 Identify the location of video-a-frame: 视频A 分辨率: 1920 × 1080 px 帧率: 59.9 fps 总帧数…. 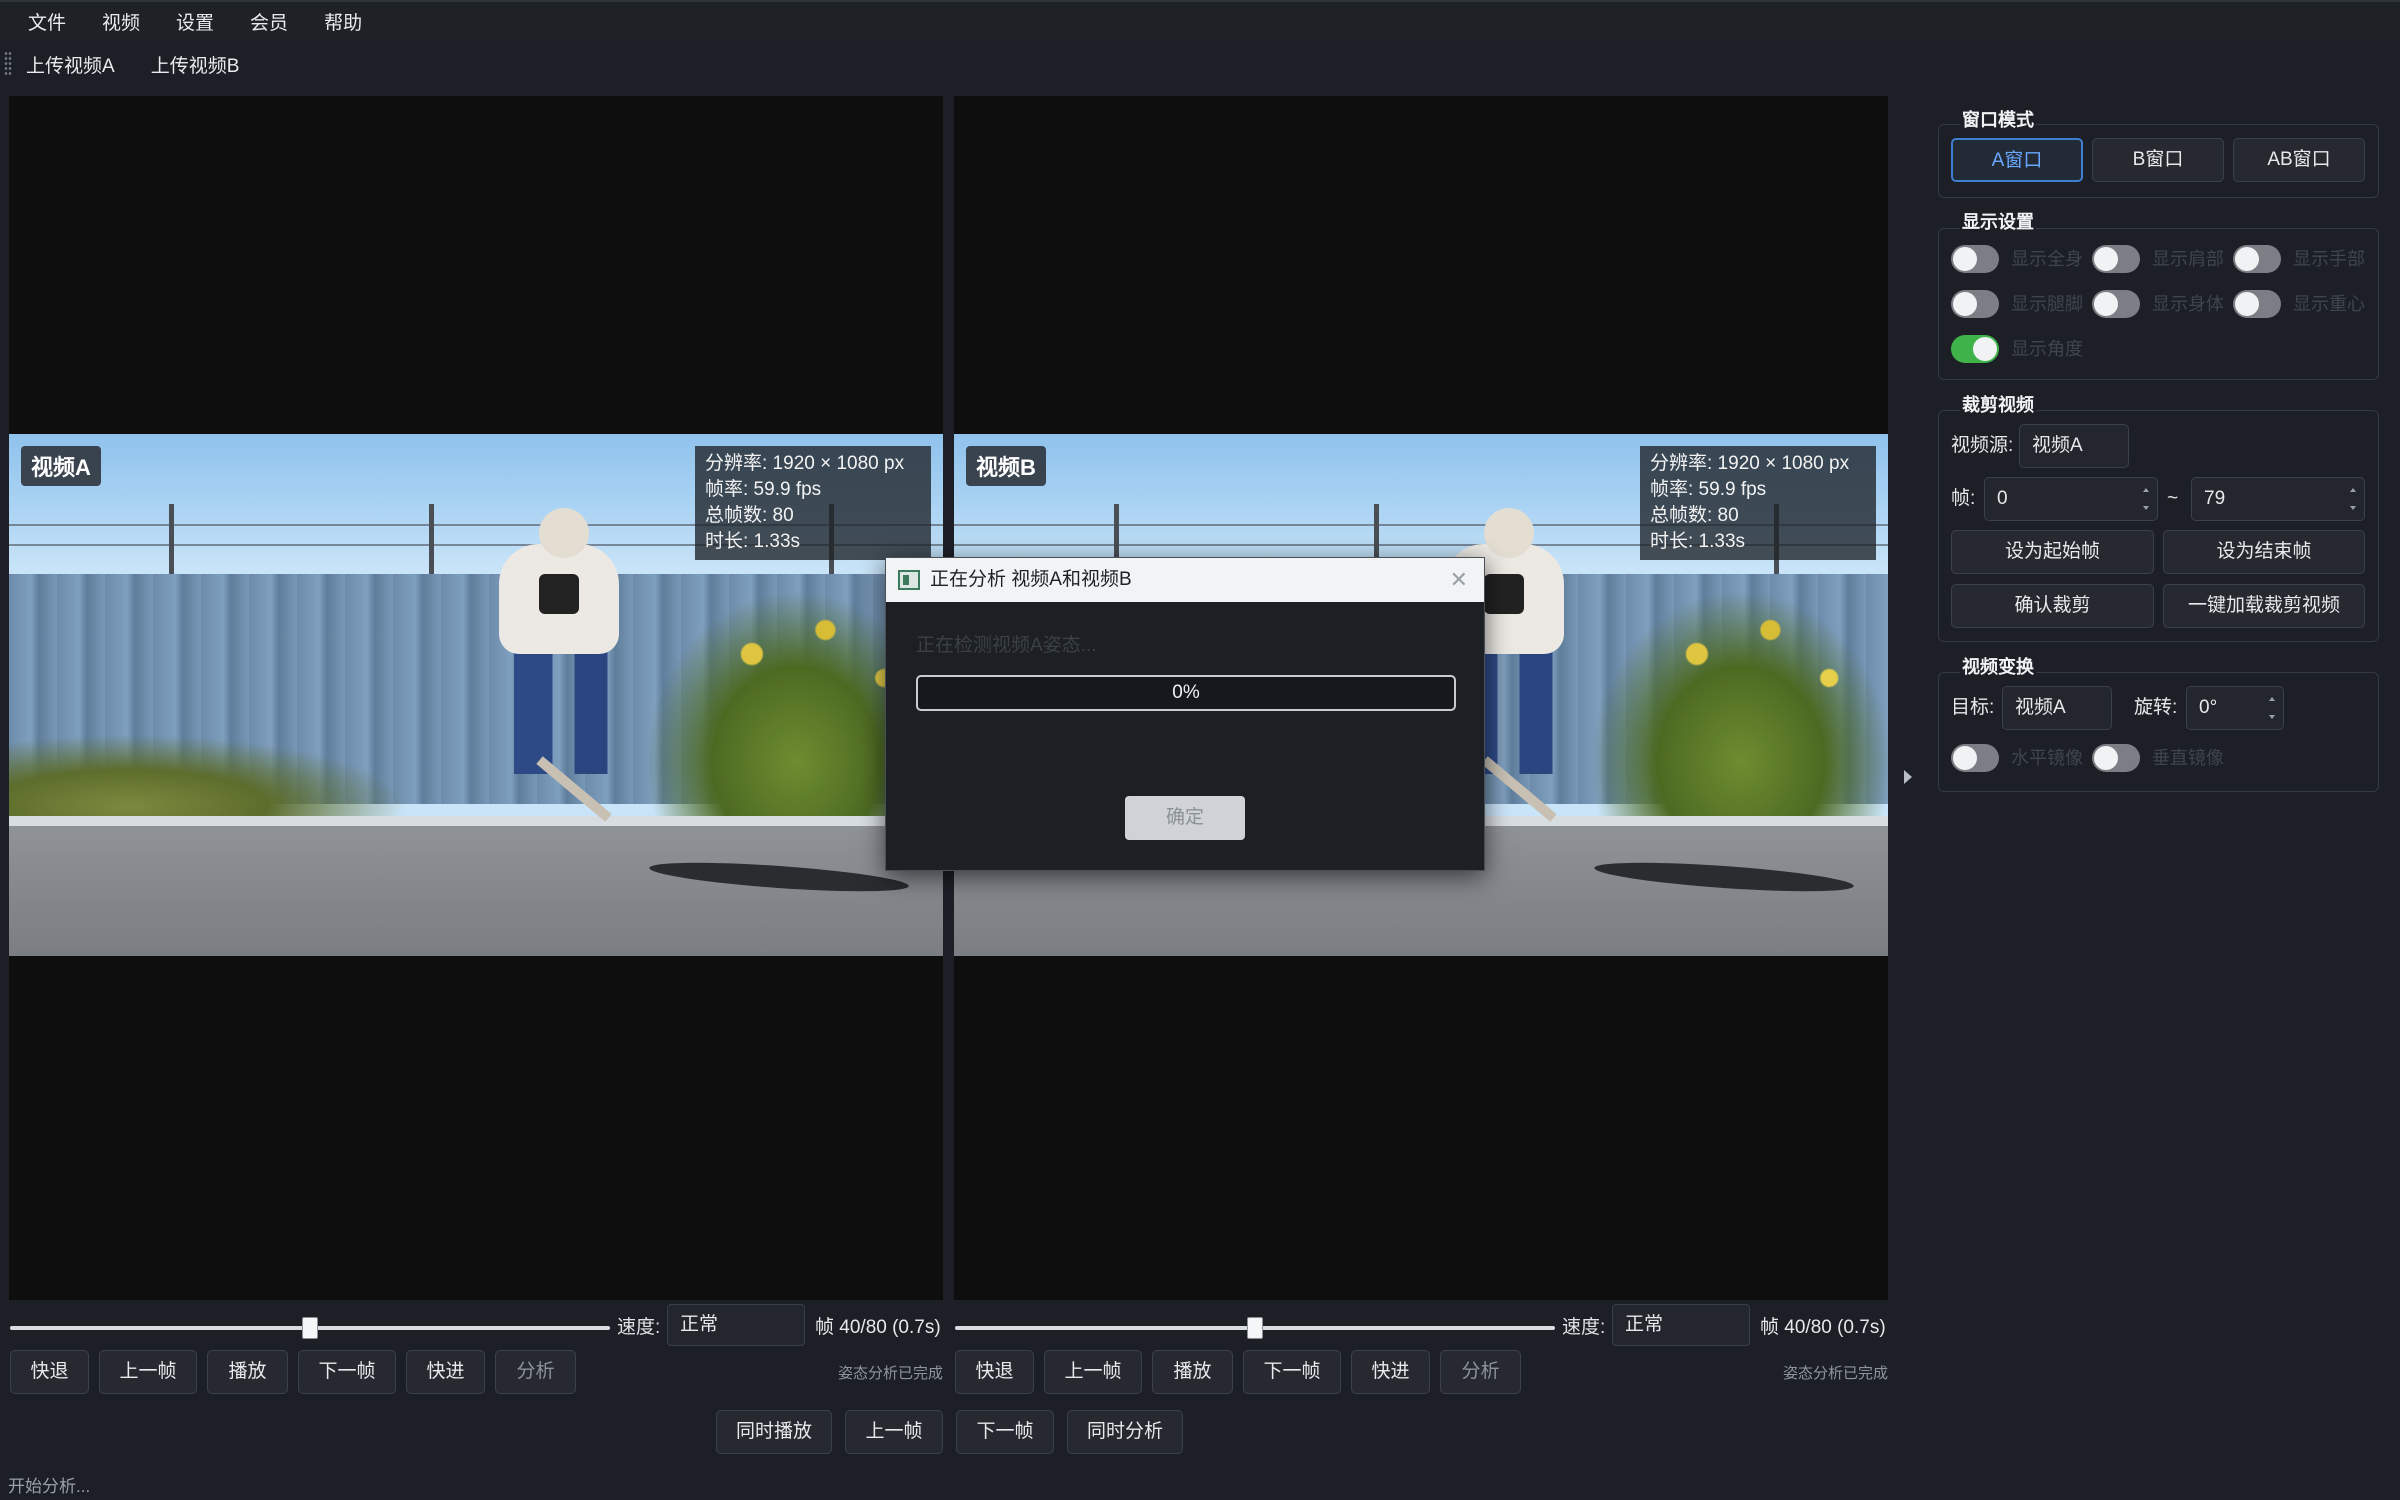
(476, 695).